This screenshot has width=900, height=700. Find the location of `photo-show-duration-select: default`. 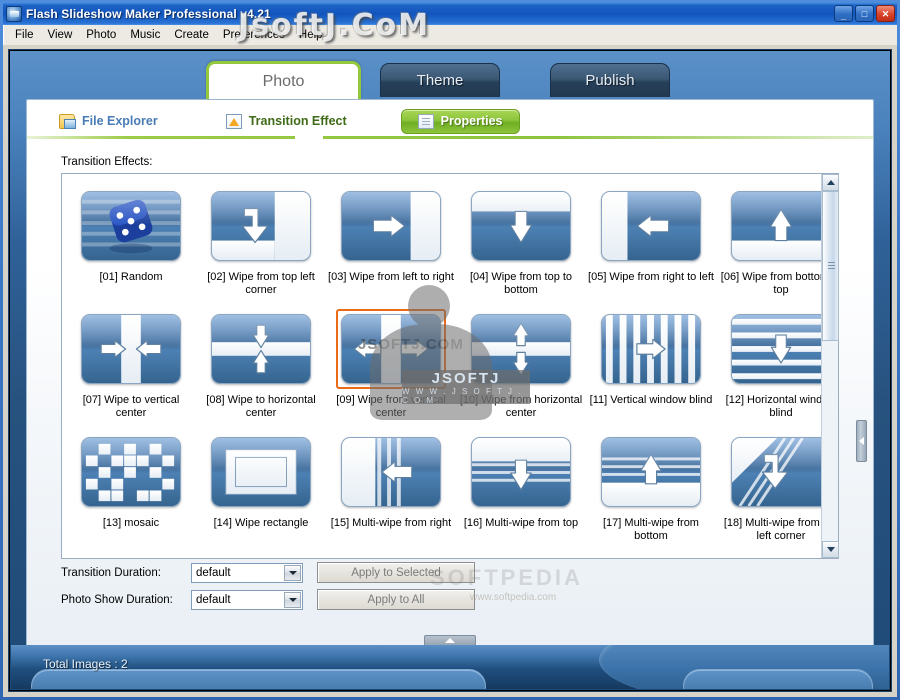

photo-show-duration-select: default is located at coordinates (247, 599).